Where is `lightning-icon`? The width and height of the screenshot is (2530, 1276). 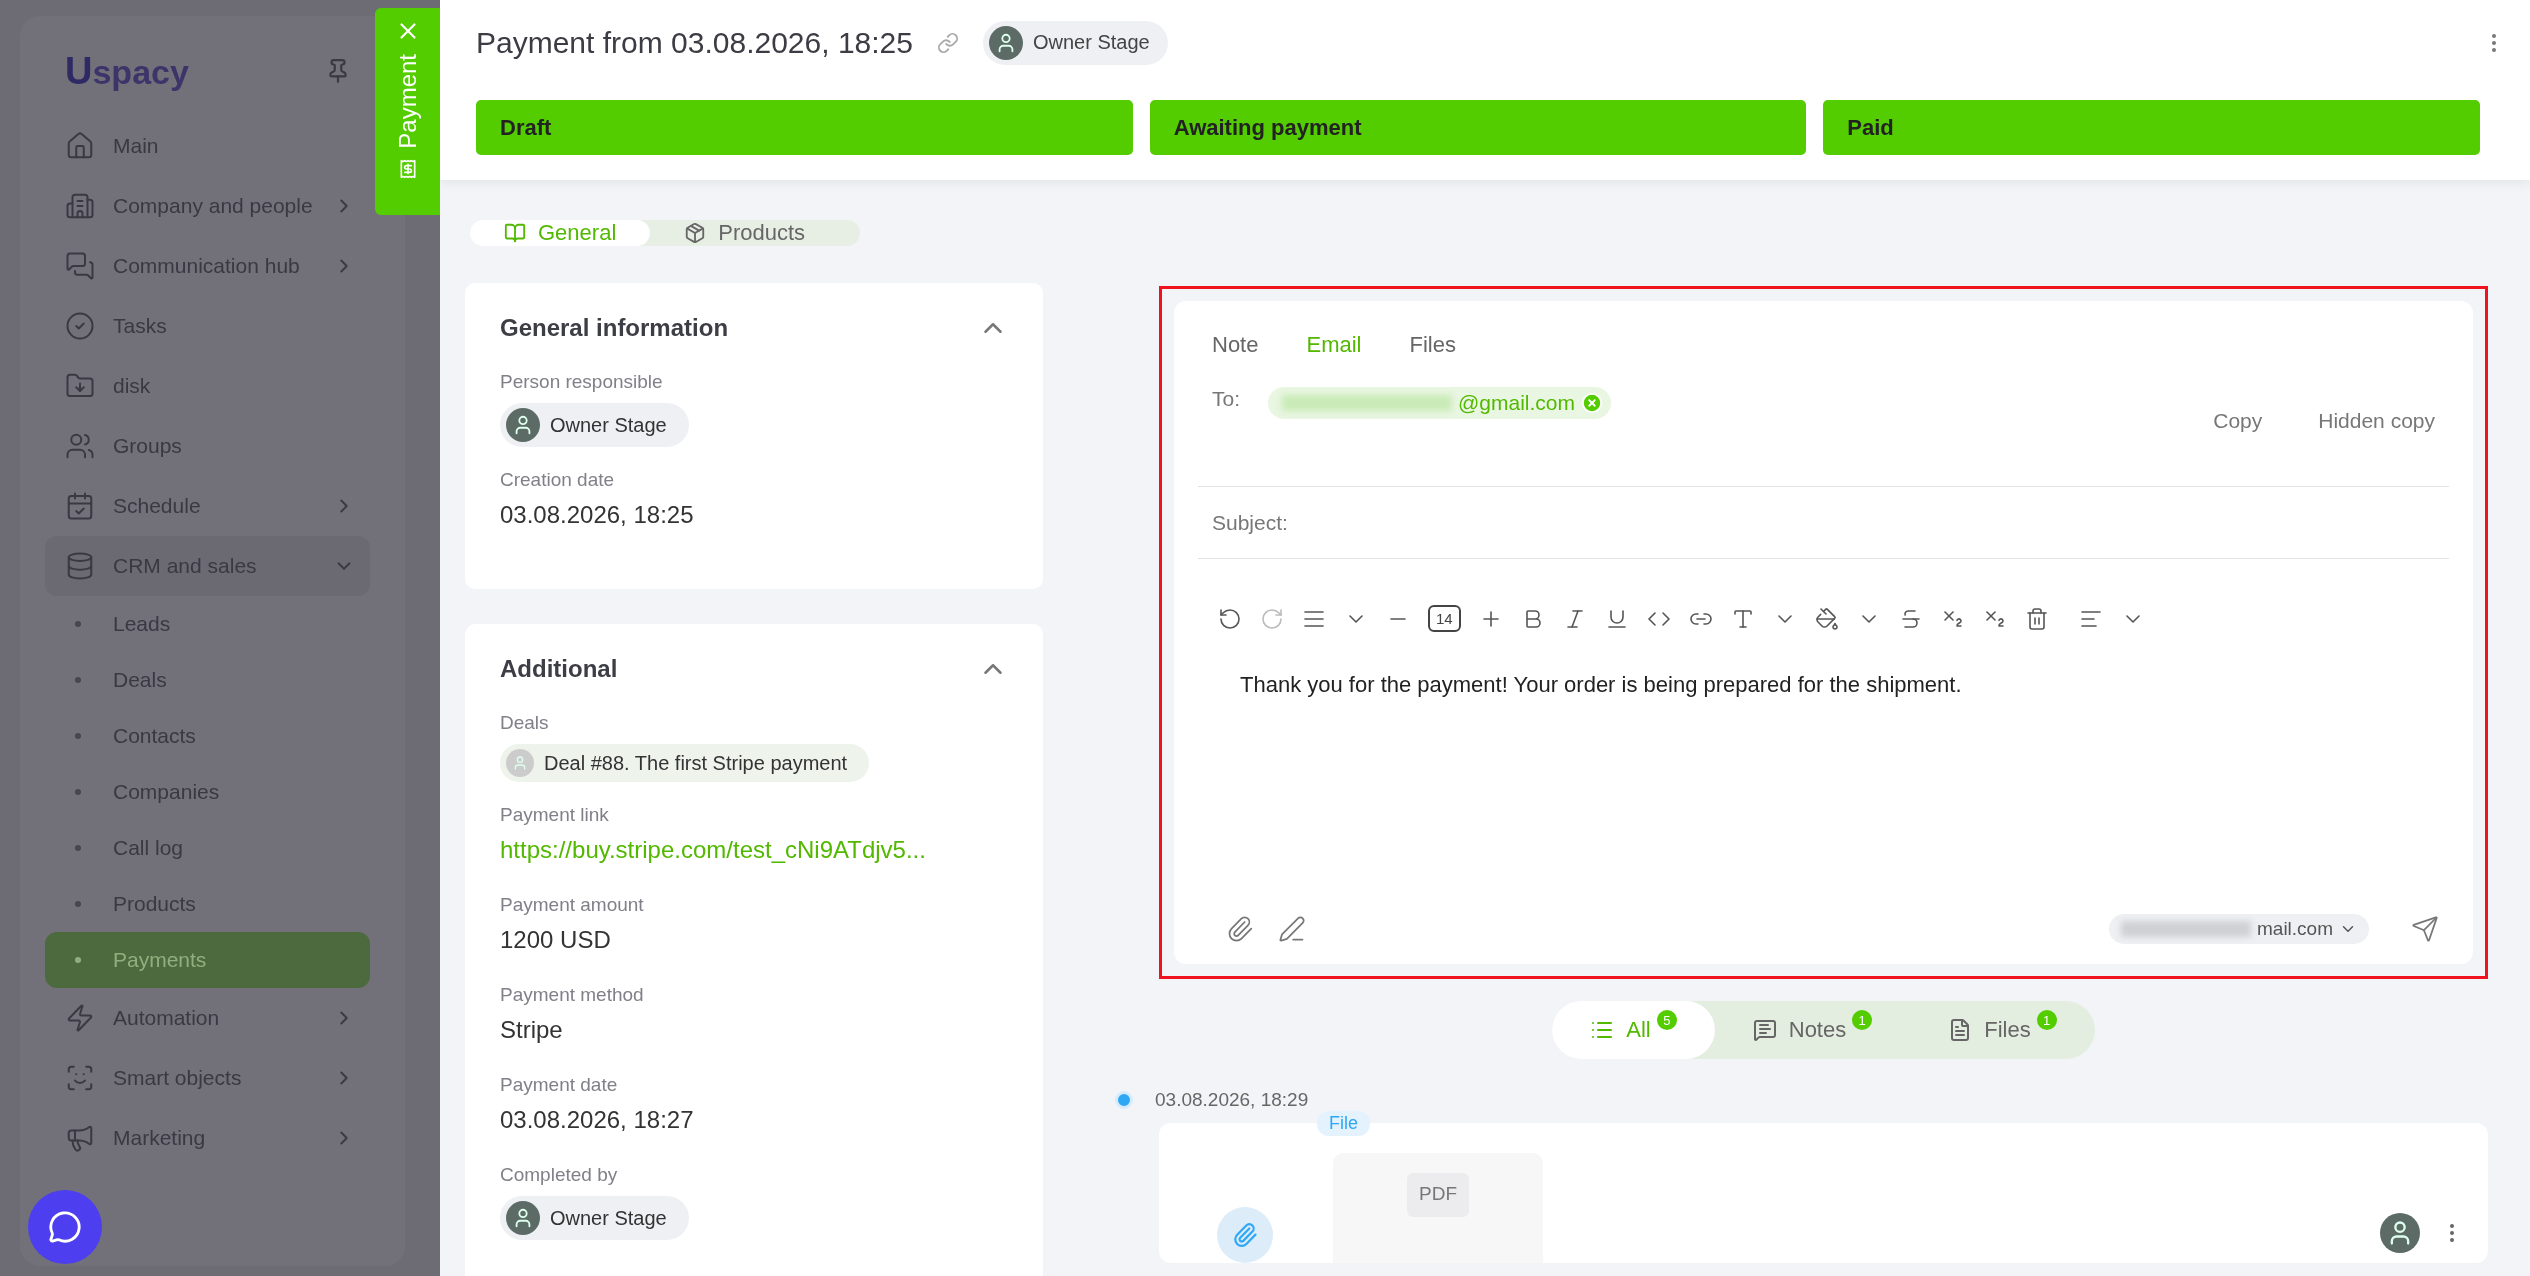 lightning-icon is located at coordinates (80, 1018).